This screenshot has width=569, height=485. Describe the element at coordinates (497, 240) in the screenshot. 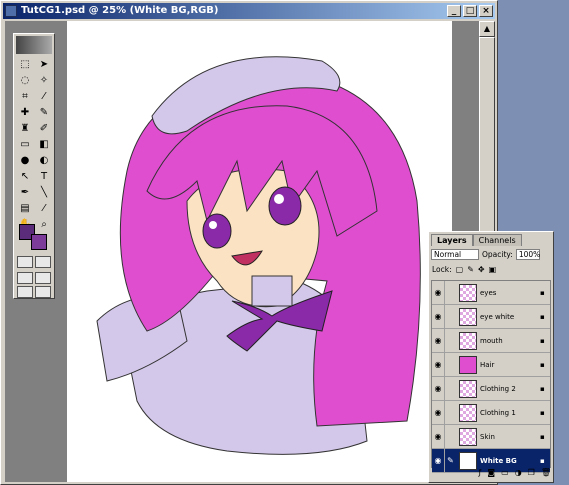

I see `tab-channels: Channels` at that location.